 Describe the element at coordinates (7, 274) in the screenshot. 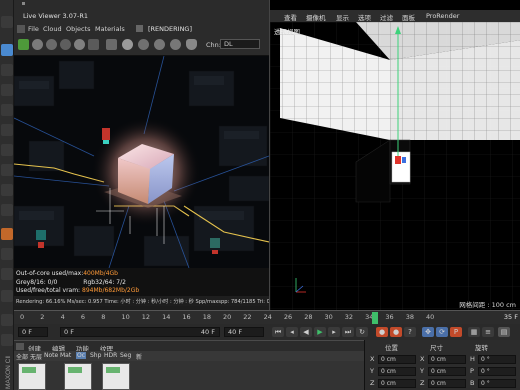

I see `axis-lock-icon` at that location.